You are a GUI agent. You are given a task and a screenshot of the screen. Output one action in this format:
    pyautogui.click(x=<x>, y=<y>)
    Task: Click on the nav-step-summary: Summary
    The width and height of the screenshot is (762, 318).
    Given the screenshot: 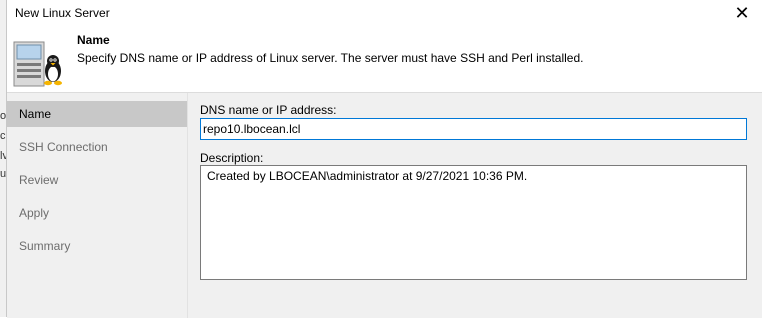 What is the action you would take?
    pyautogui.click(x=97, y=246)
    